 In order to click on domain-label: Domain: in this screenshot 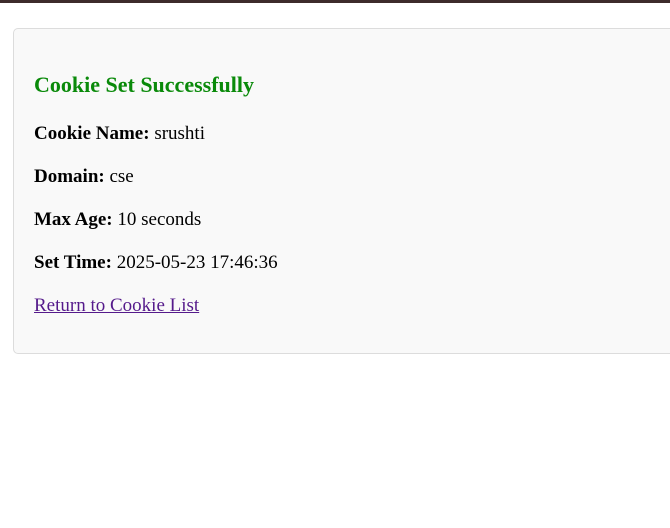, I will do `click(72, 176)`.